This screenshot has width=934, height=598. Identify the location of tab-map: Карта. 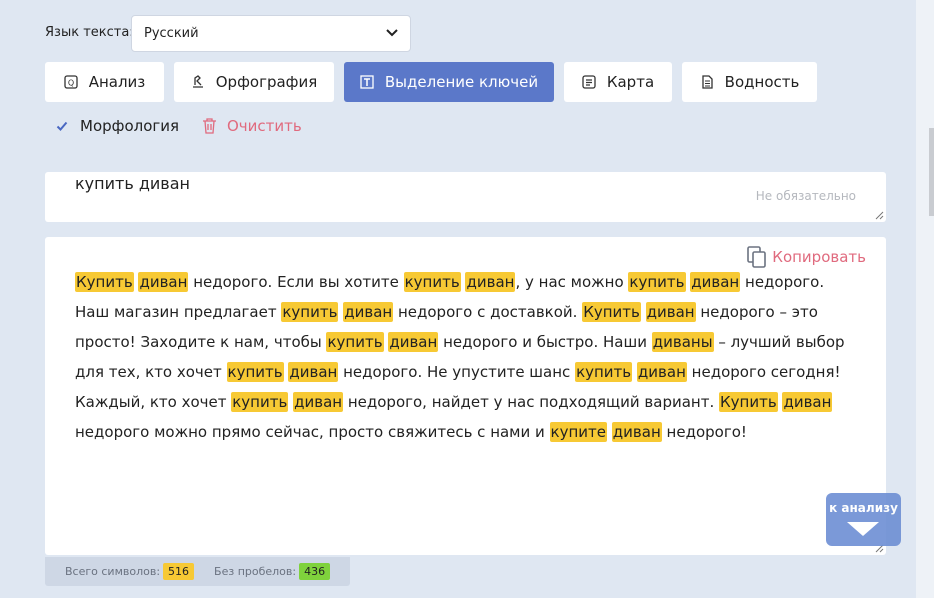
(618, 82).